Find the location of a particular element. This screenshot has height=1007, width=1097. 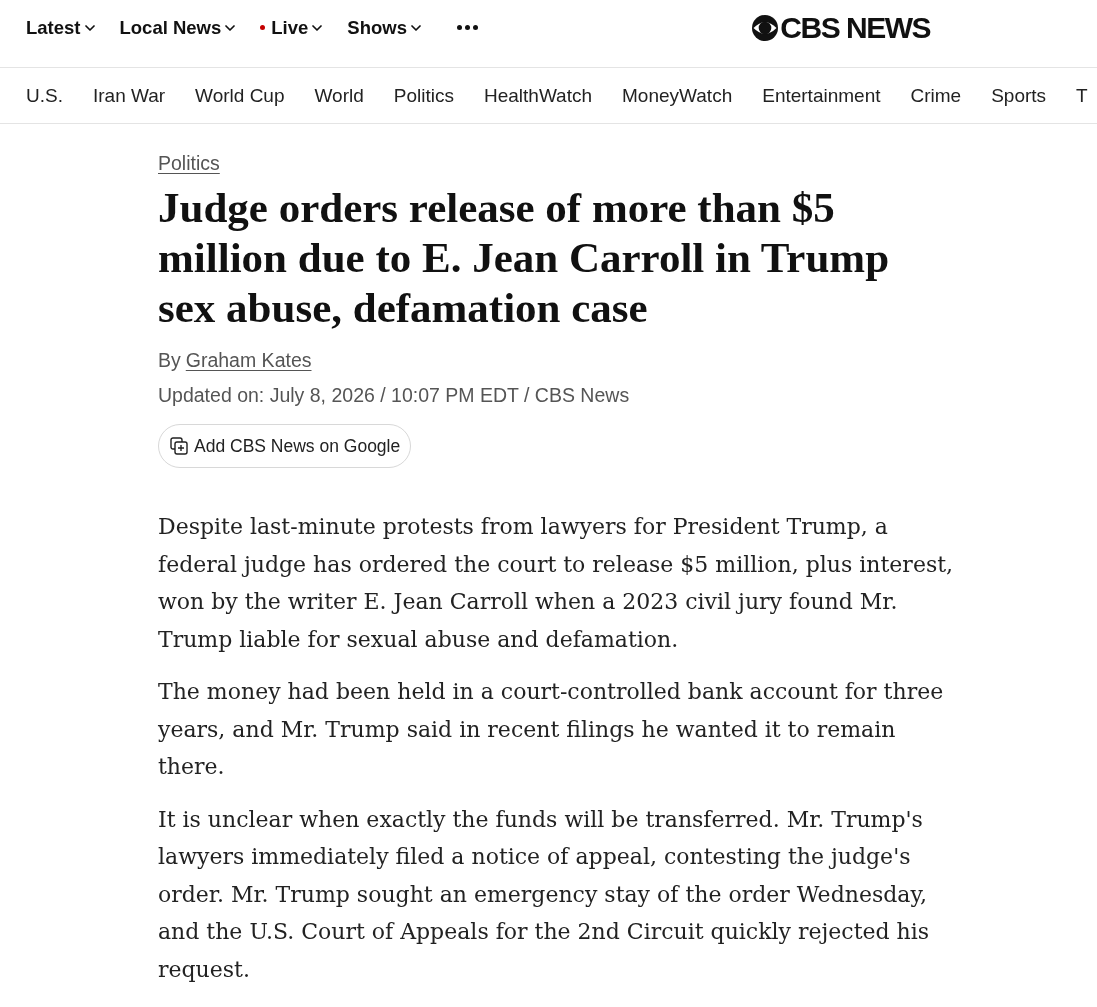

byline-label: By is located at coordinates (169, 360).